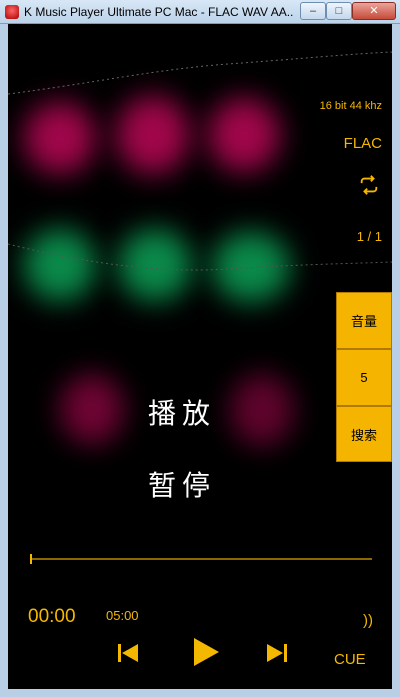  I want to click on app-logo-icon, so click(12, 12).